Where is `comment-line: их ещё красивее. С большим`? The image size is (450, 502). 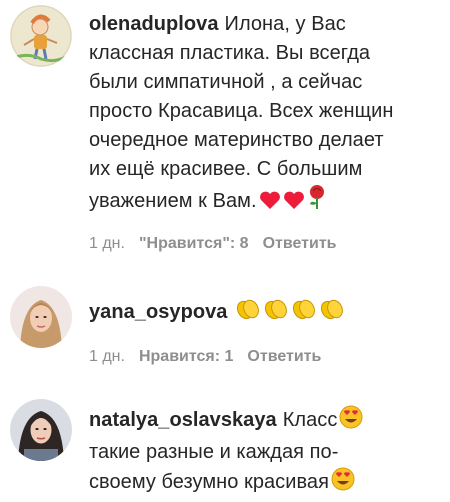 comment-line: их ещё красивее. С большим is located at coordinates (226, 169).